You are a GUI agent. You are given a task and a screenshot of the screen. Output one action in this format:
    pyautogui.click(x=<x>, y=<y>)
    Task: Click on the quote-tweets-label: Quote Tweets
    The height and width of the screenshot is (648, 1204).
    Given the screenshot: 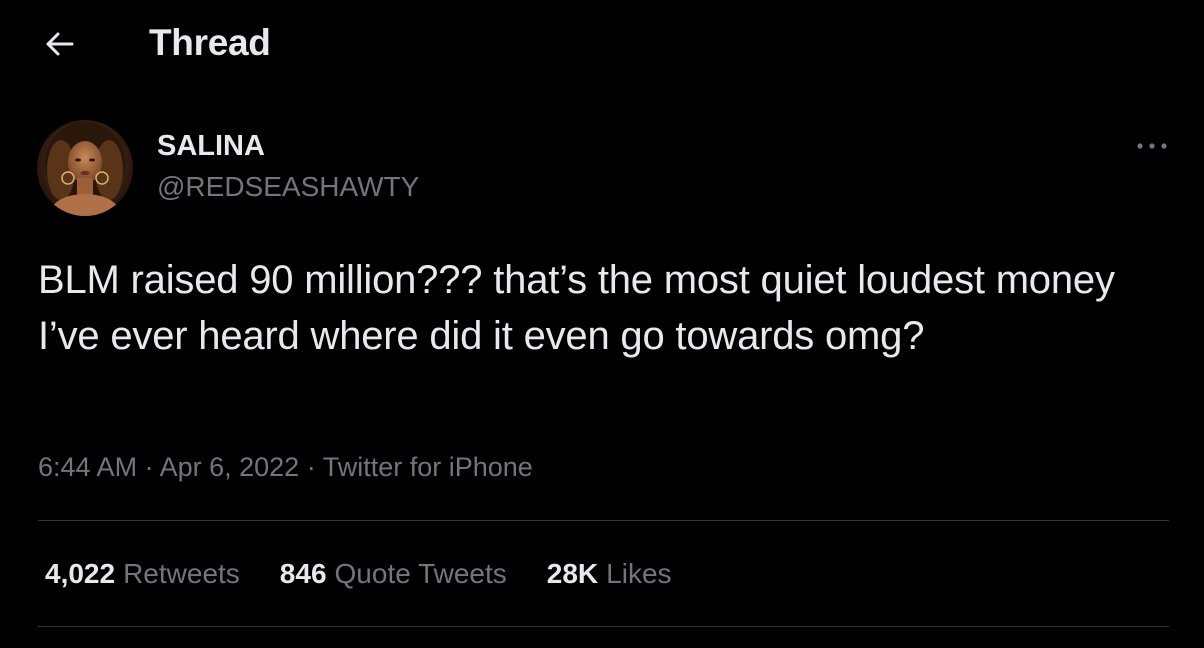 What is the action you would take?
    pyautogui.click(x=420, y=573)
    